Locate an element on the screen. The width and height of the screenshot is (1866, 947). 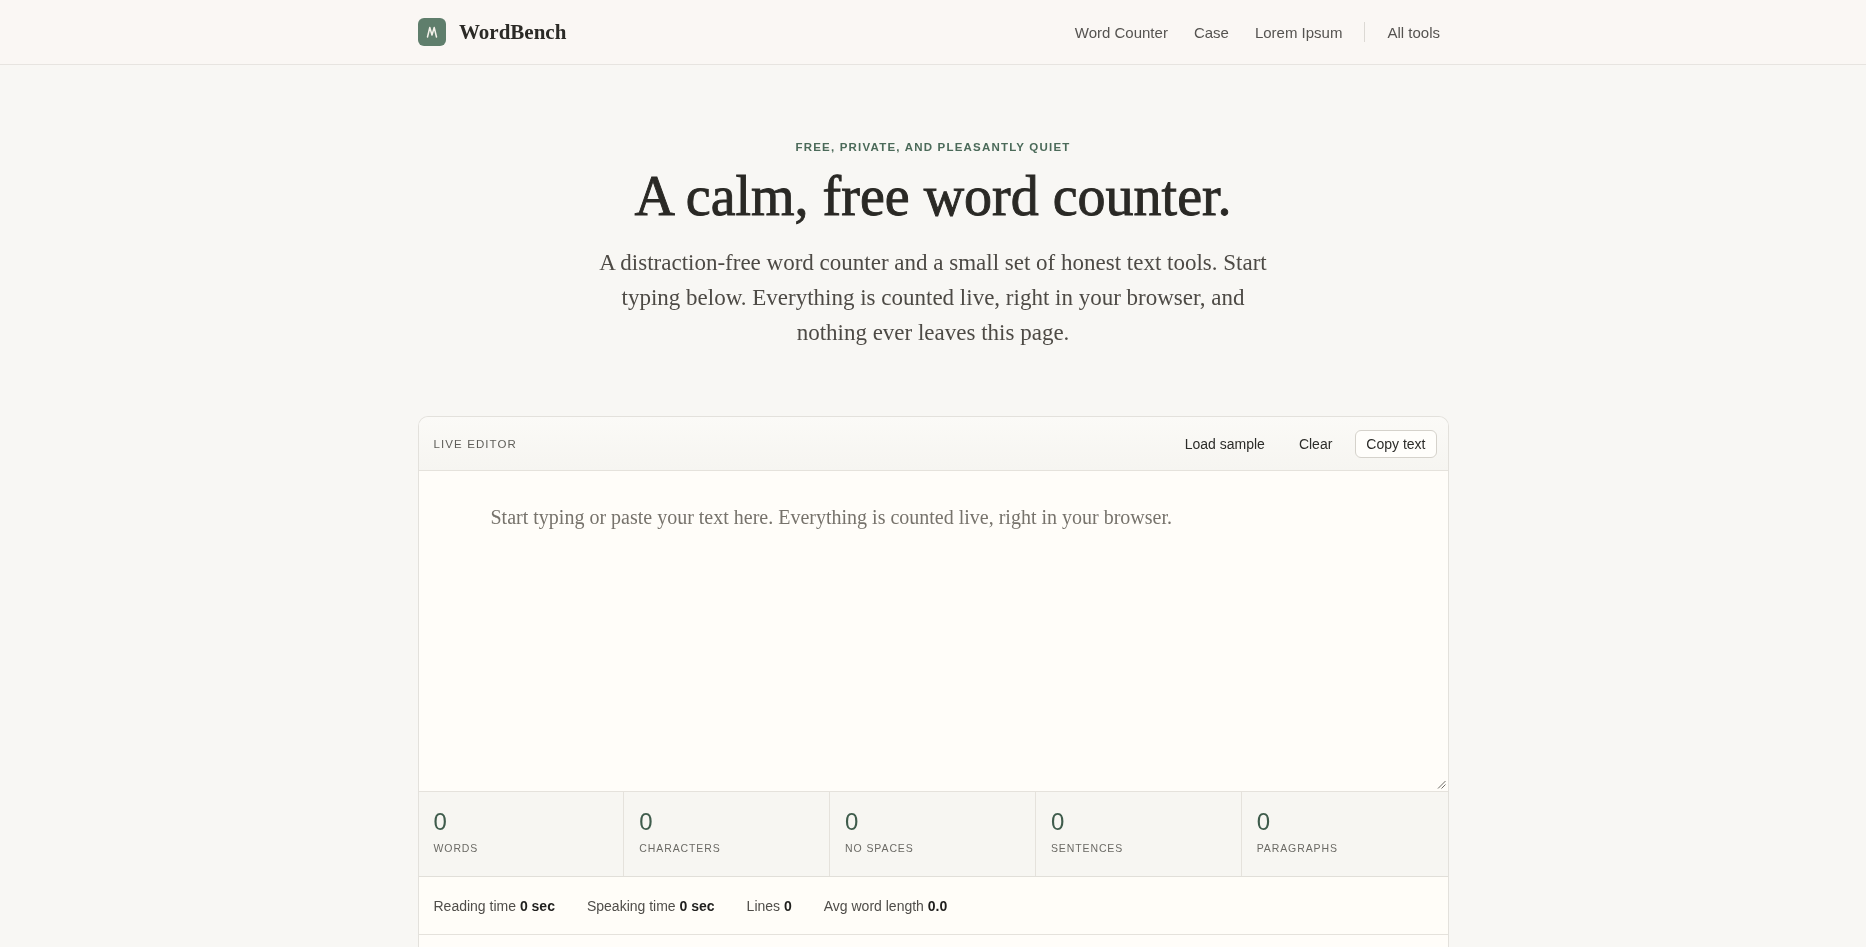
nav-link: Case is located at coordinates (1211, 32).